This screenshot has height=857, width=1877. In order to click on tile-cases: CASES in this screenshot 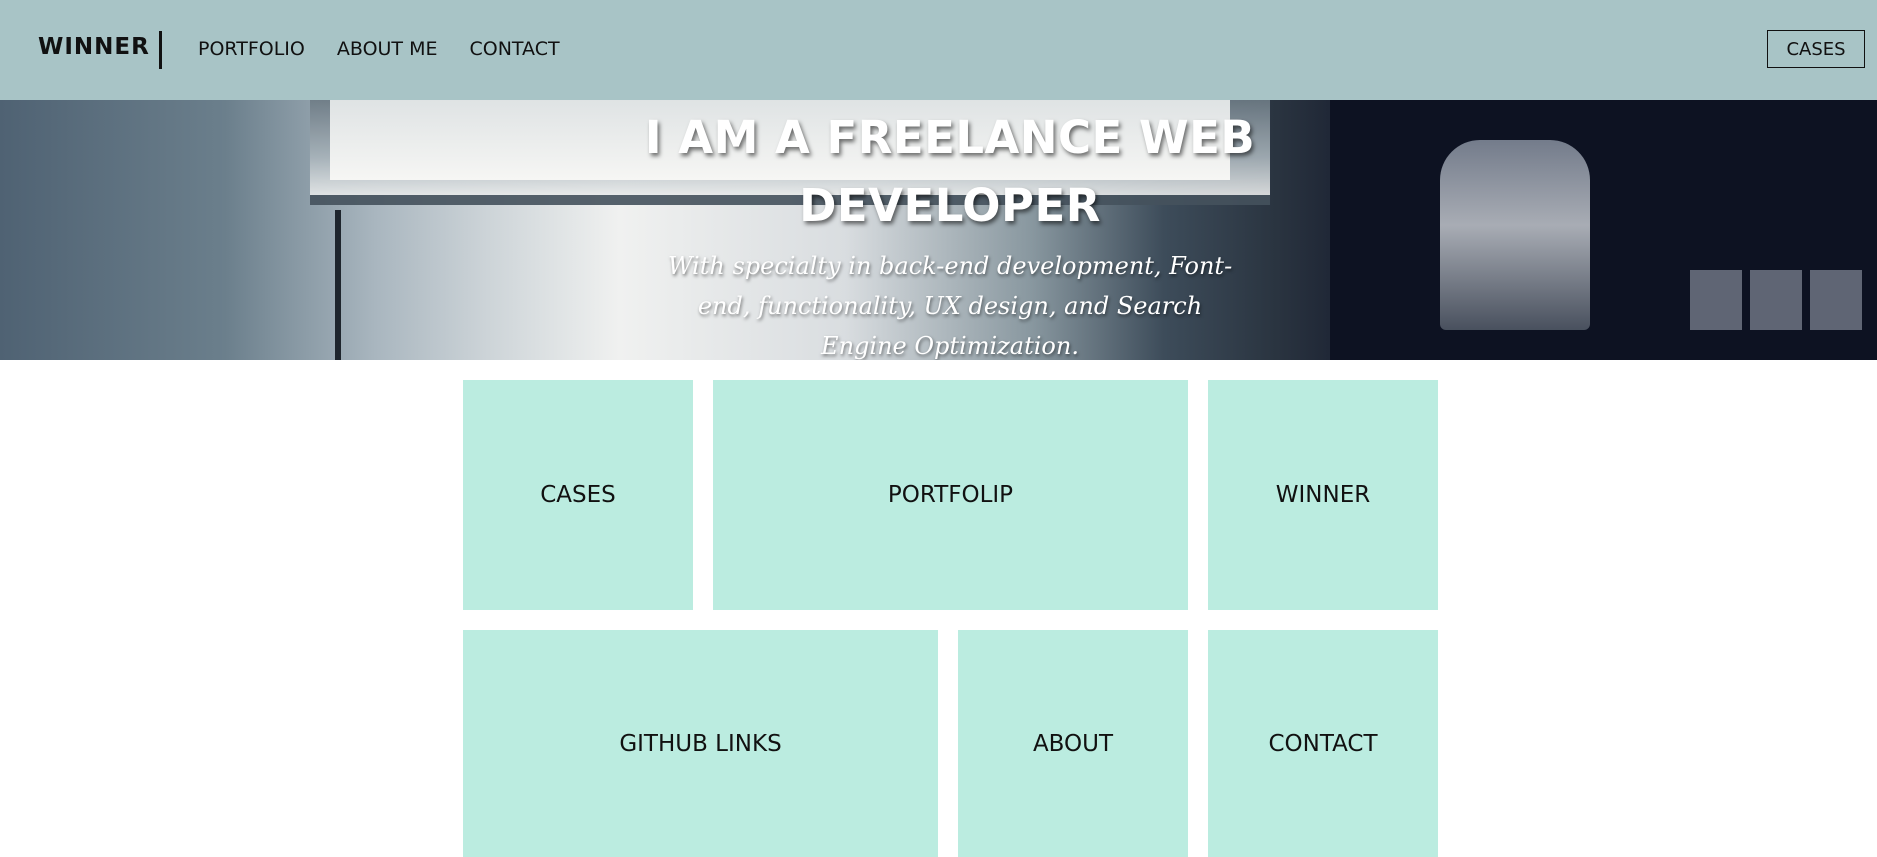, I will do `click(578, 495)`.